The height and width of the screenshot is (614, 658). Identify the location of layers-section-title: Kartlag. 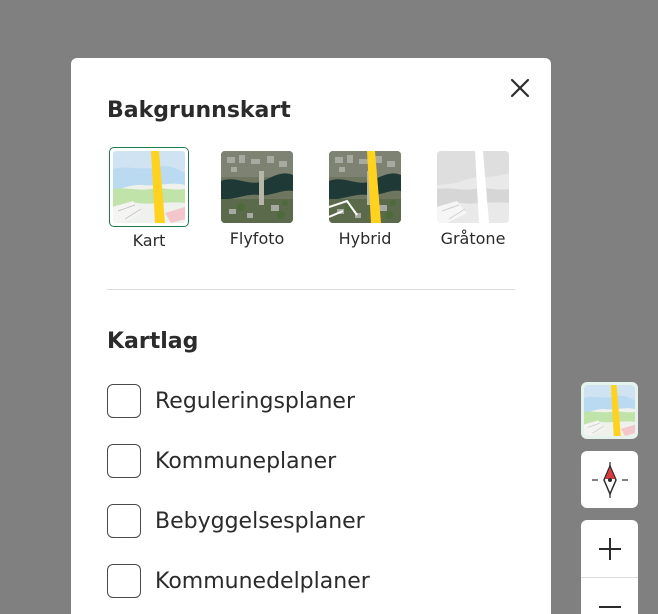
(153, 341).